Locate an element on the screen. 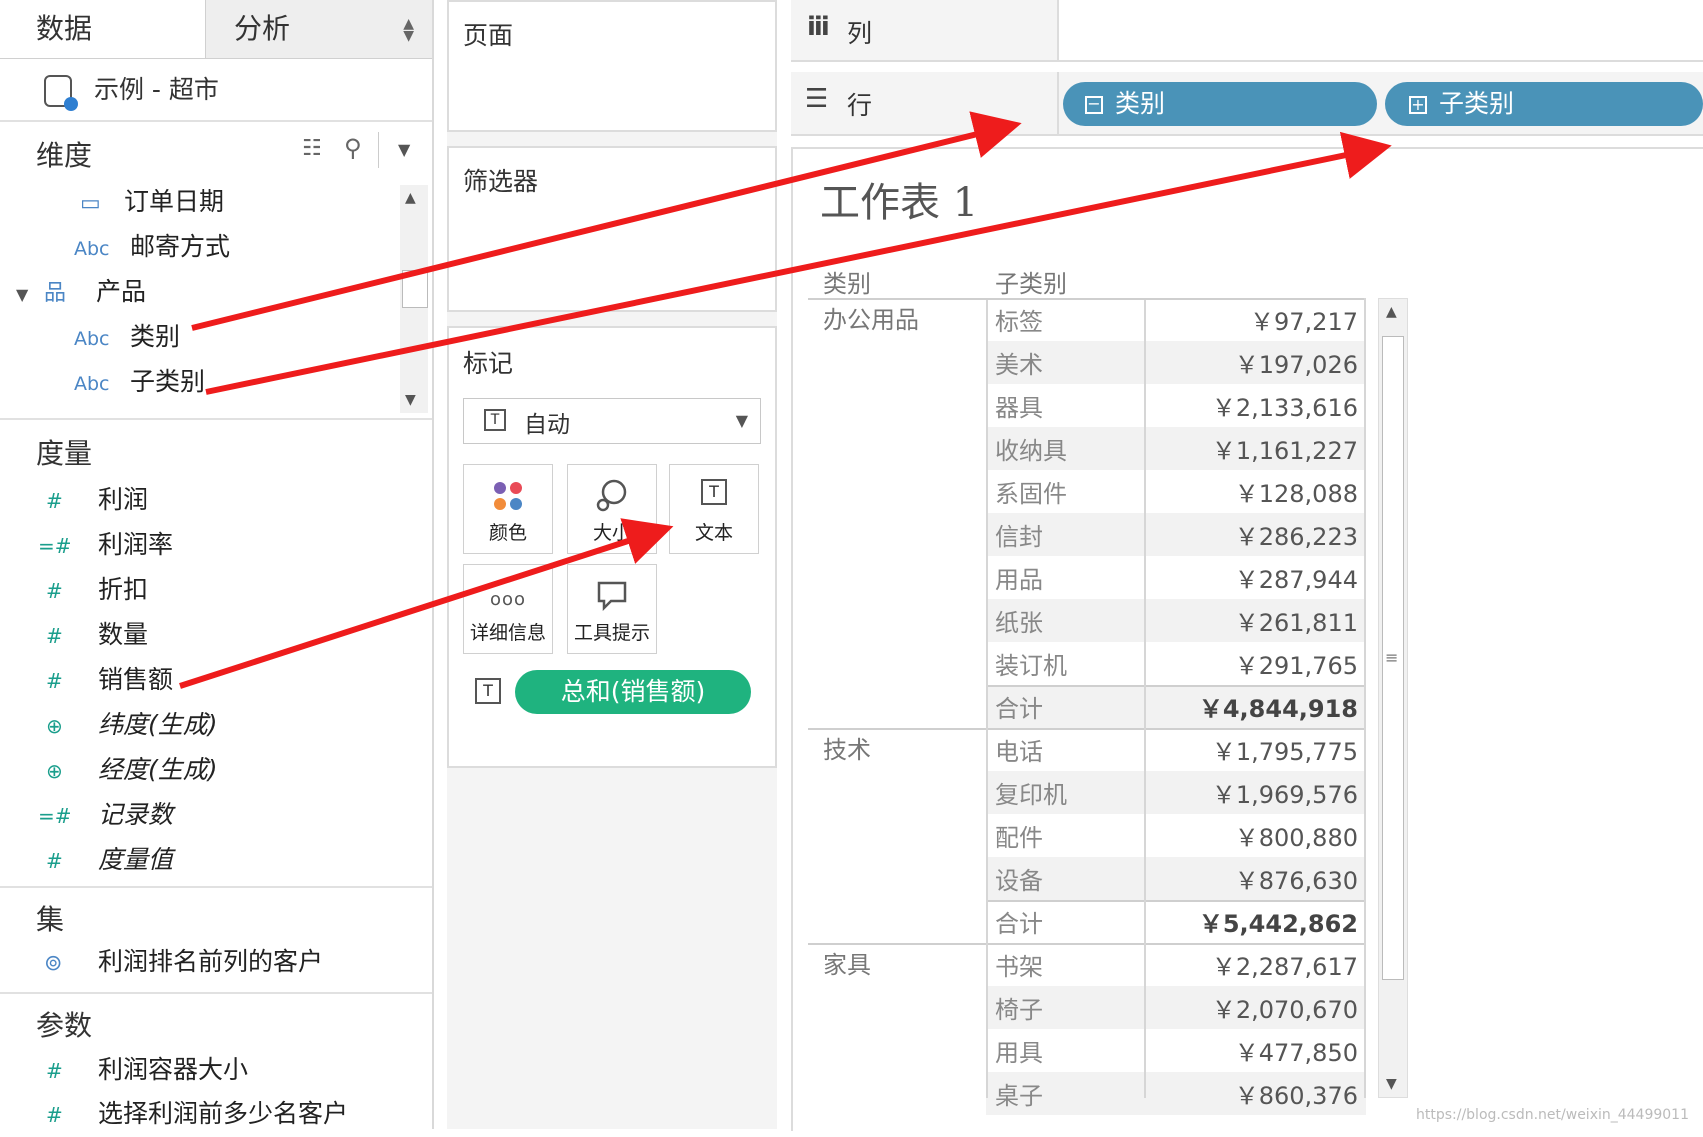  arrow-sales-to-text is located at coordinates (426, 603).